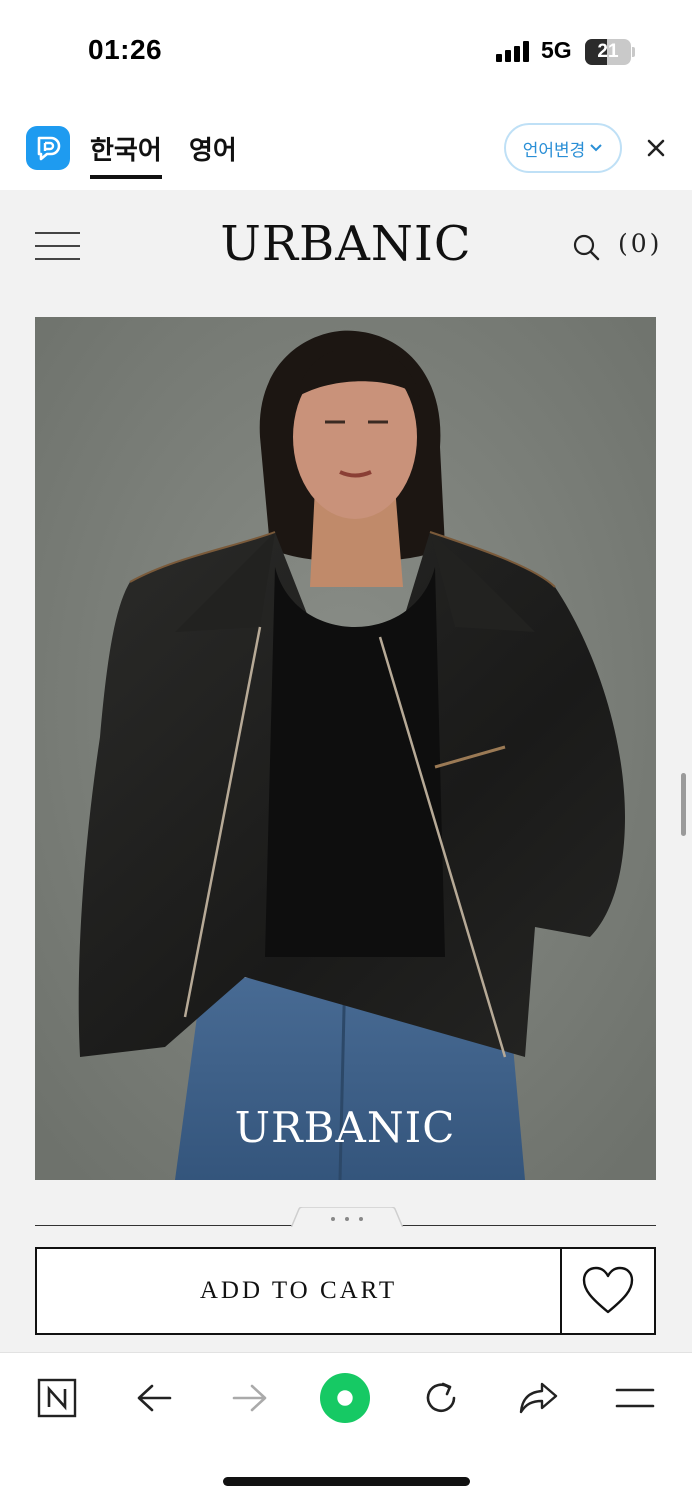  What do you see at coordinates (586, 247) in the screenshot?
I see `search-icon` at bounding box center [586, 247].